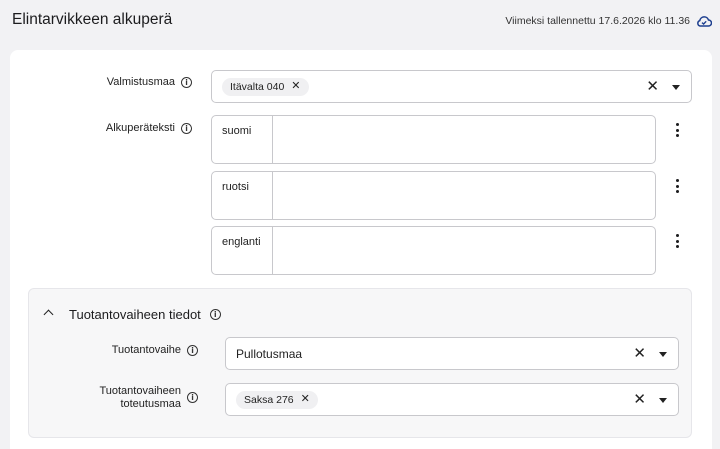  I want to click on tuotantovaihe-label: Tuotantovaihe i, so click(155, 350).